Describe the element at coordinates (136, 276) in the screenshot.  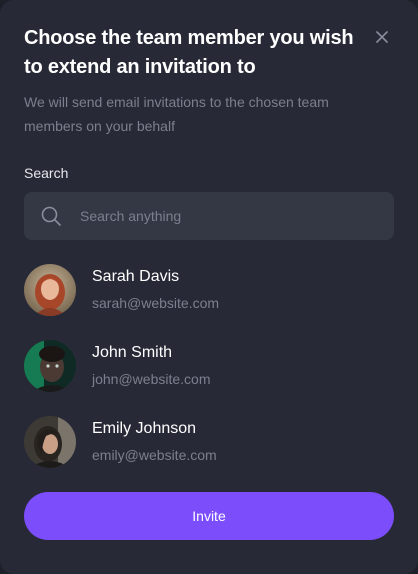
I see `member-name: Sarah Davis` at that location.